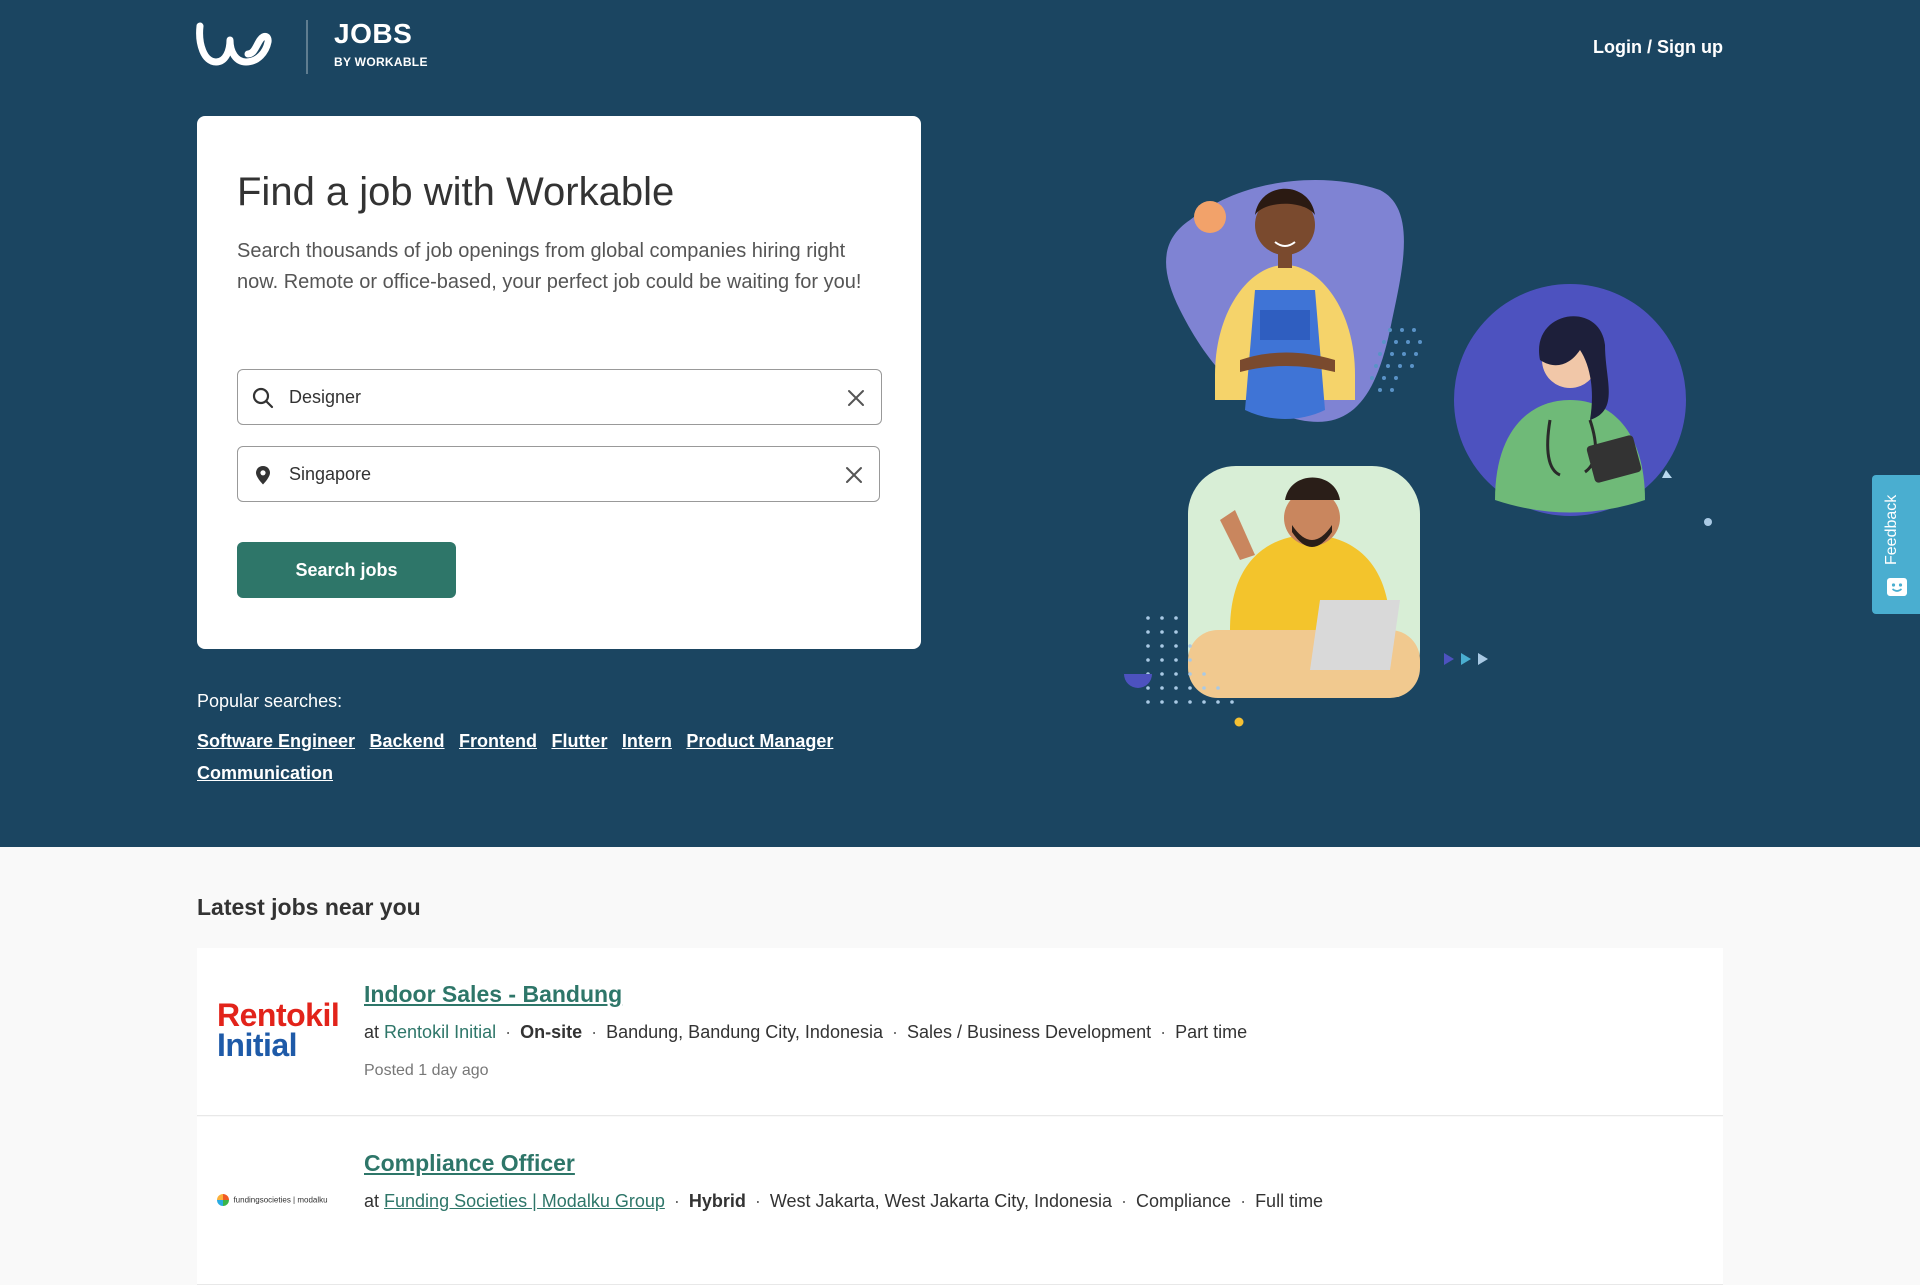  Describe the element at coordinates (1897, 587) in the screenshot. I see `feedback-smile-icon` at that location.